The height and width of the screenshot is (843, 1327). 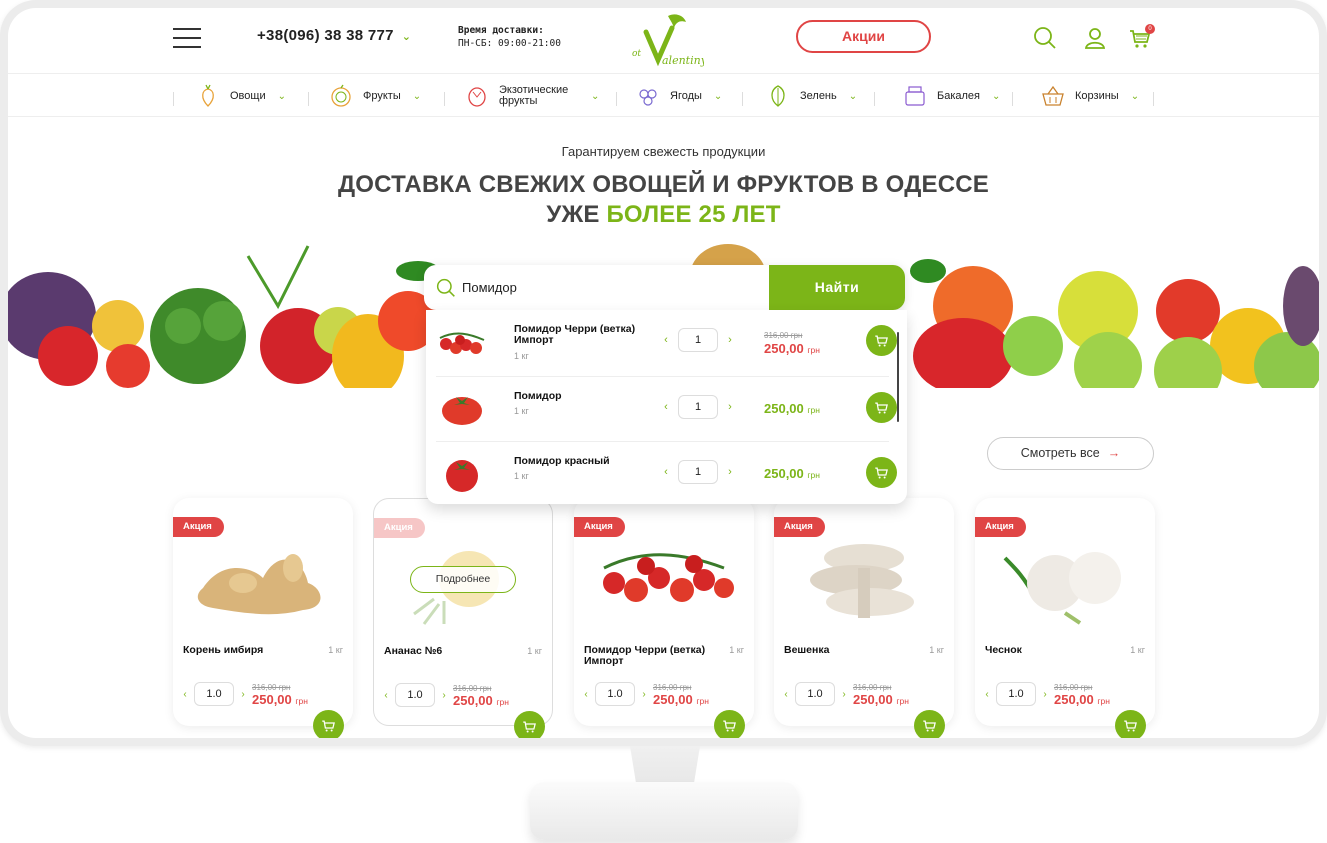 What do you see at coordinates (959, 95) in the screenshot?
I see `category-label: Бакалея` at bounding box center [959, 95].